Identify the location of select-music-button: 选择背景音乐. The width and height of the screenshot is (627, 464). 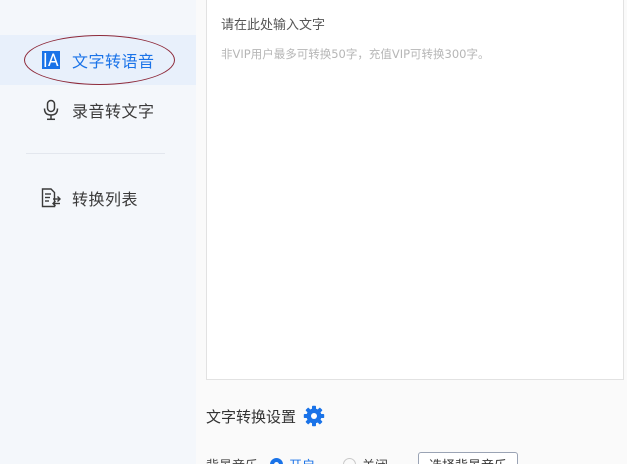
(468, 458).